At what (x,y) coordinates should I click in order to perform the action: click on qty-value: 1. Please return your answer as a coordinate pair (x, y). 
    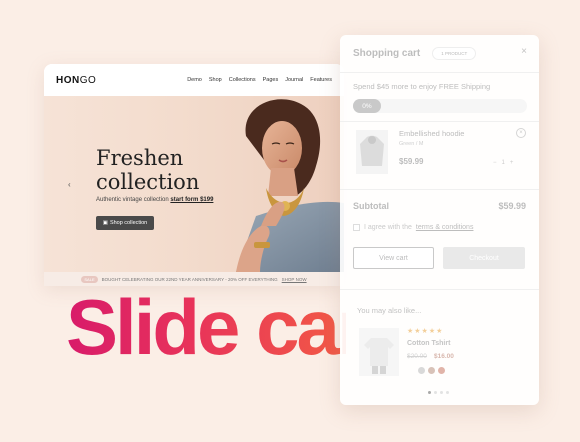
    Looking at the image, I should click on (503, 163).